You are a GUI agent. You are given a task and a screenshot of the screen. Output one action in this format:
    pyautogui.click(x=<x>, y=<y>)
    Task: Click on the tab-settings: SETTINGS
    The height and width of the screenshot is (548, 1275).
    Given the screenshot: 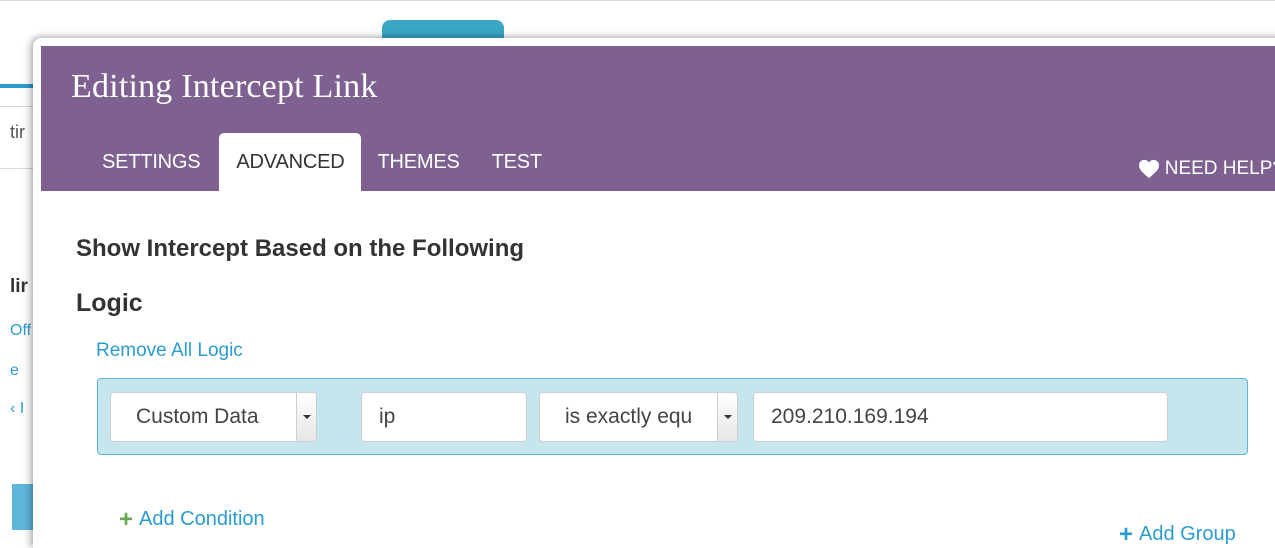 What is the action you would take?
    pyautogui.click(x=151, y=162)
    